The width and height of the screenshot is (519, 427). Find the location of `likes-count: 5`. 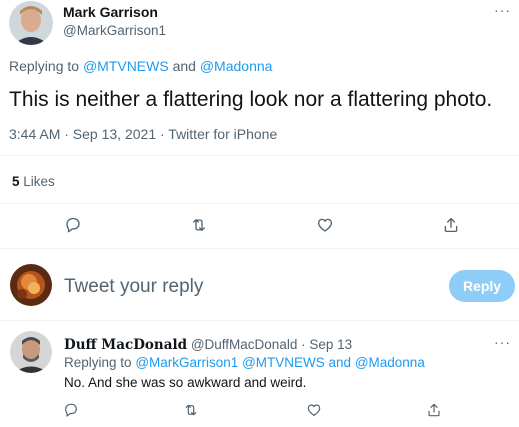

likes-count: 5 is located at coordinates (16, 181).